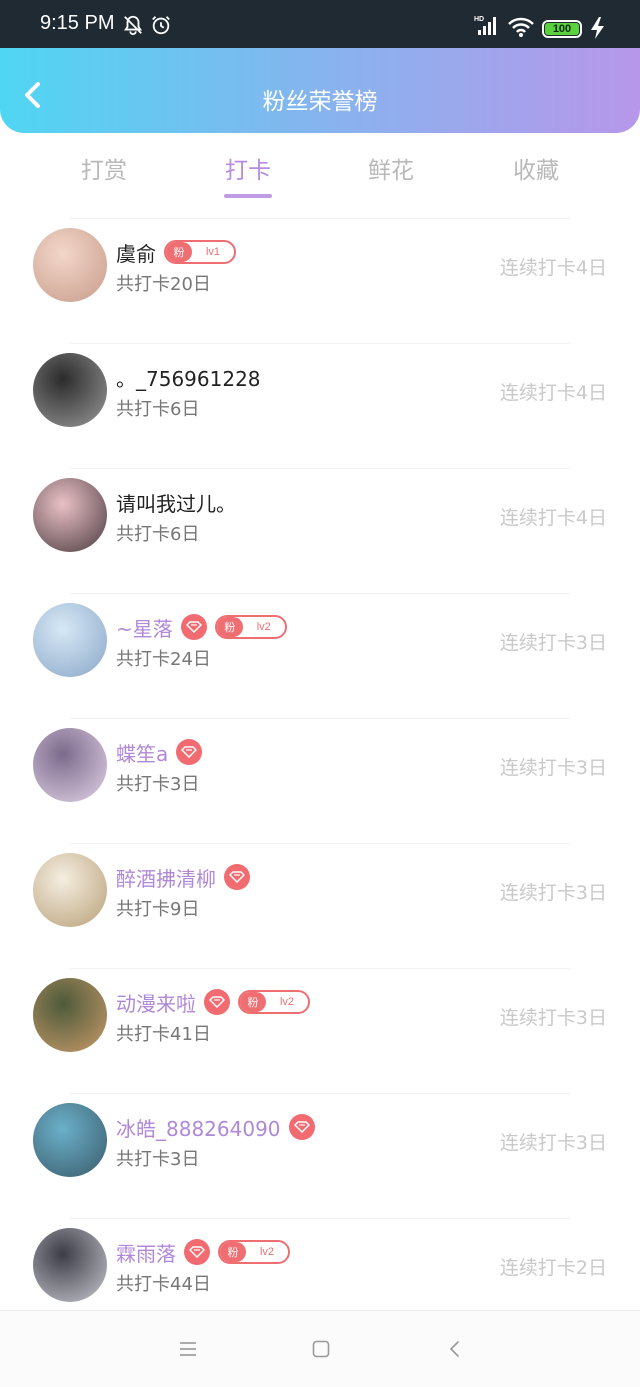 This screenshot has width=640, height=1387. I want to click on name-line: 请叫我过儿。, so click(176, 502).